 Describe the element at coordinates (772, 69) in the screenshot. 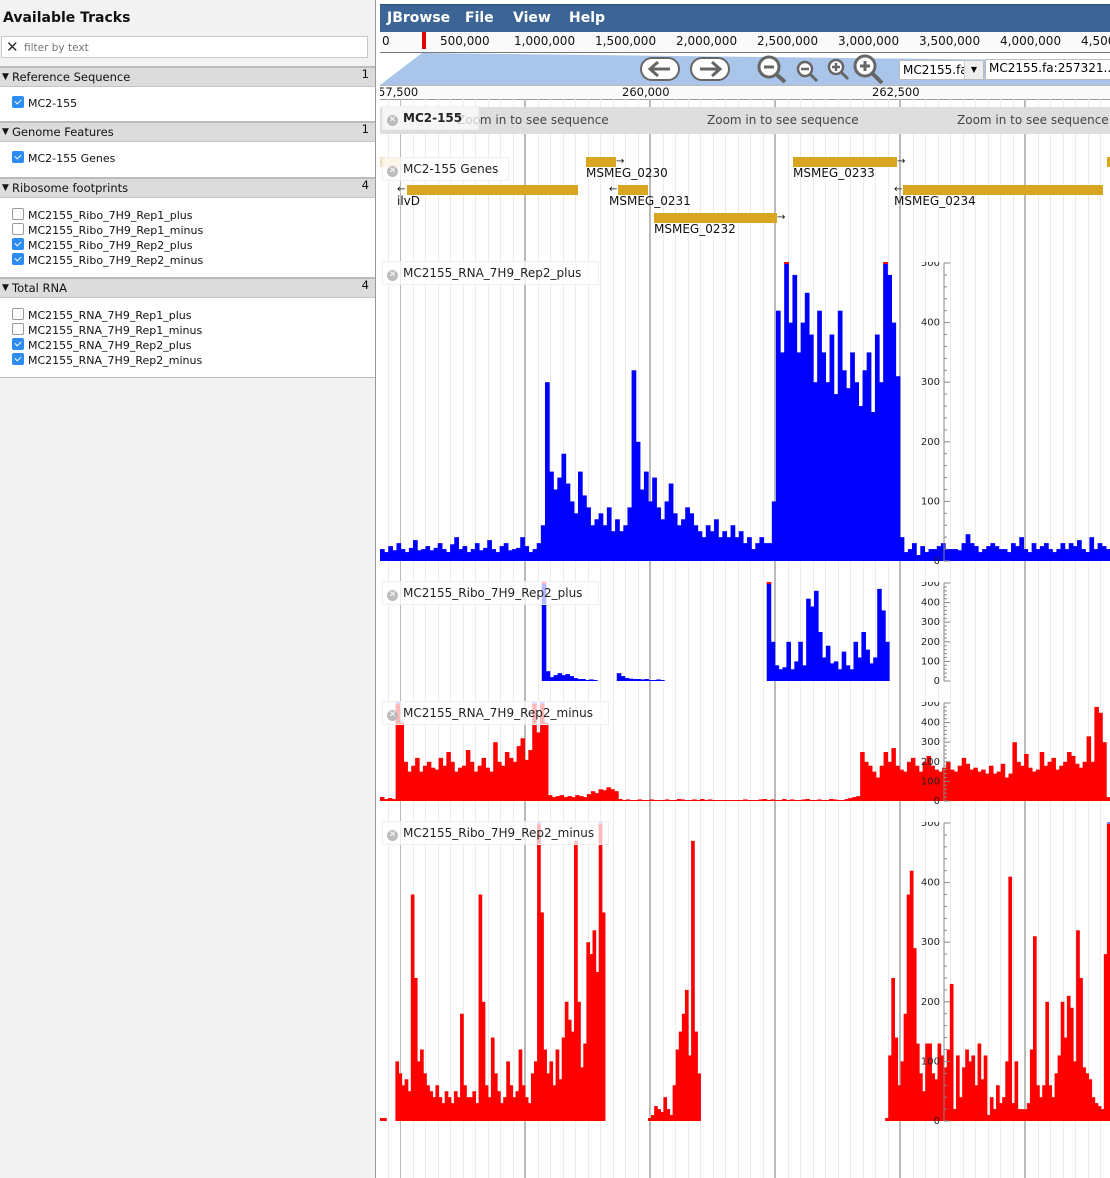

I see `zoom-out-large-icon` at that location.